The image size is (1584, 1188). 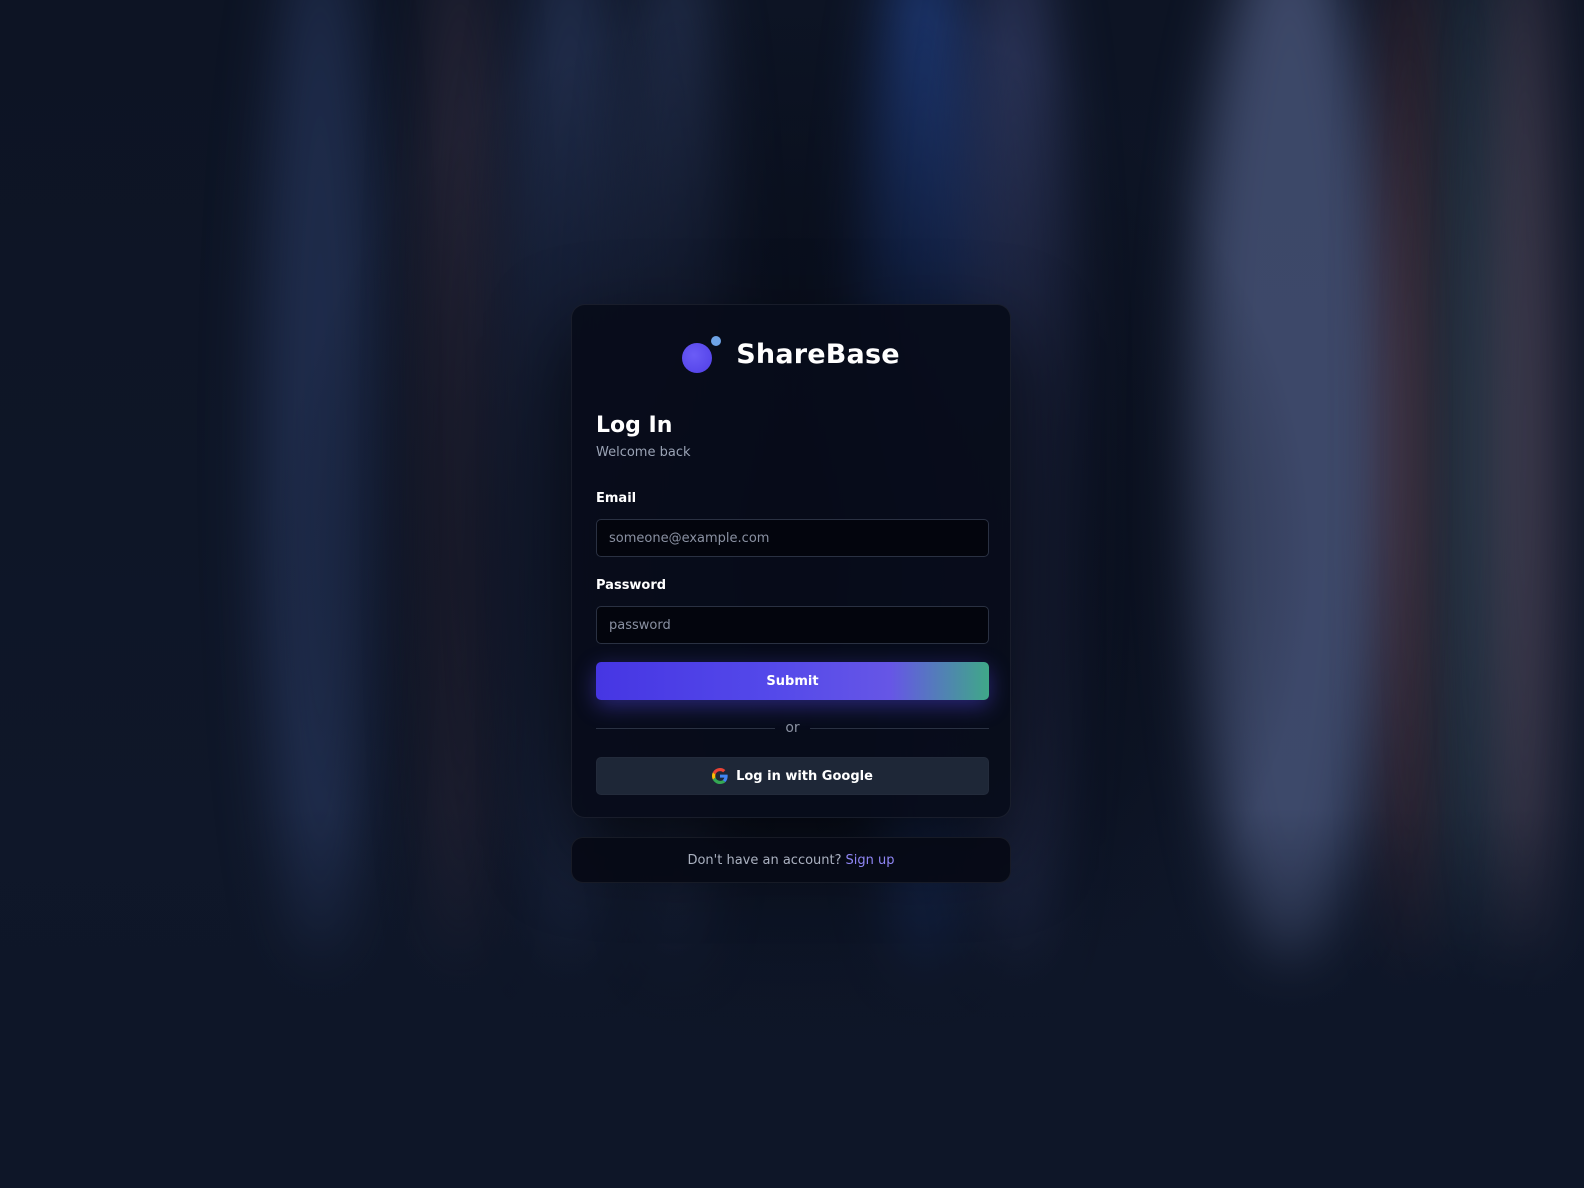 What do you see at coordinates (792, 681) in the screenshot?
I see `submit-button: Submit` at bounding box center [792, 681].